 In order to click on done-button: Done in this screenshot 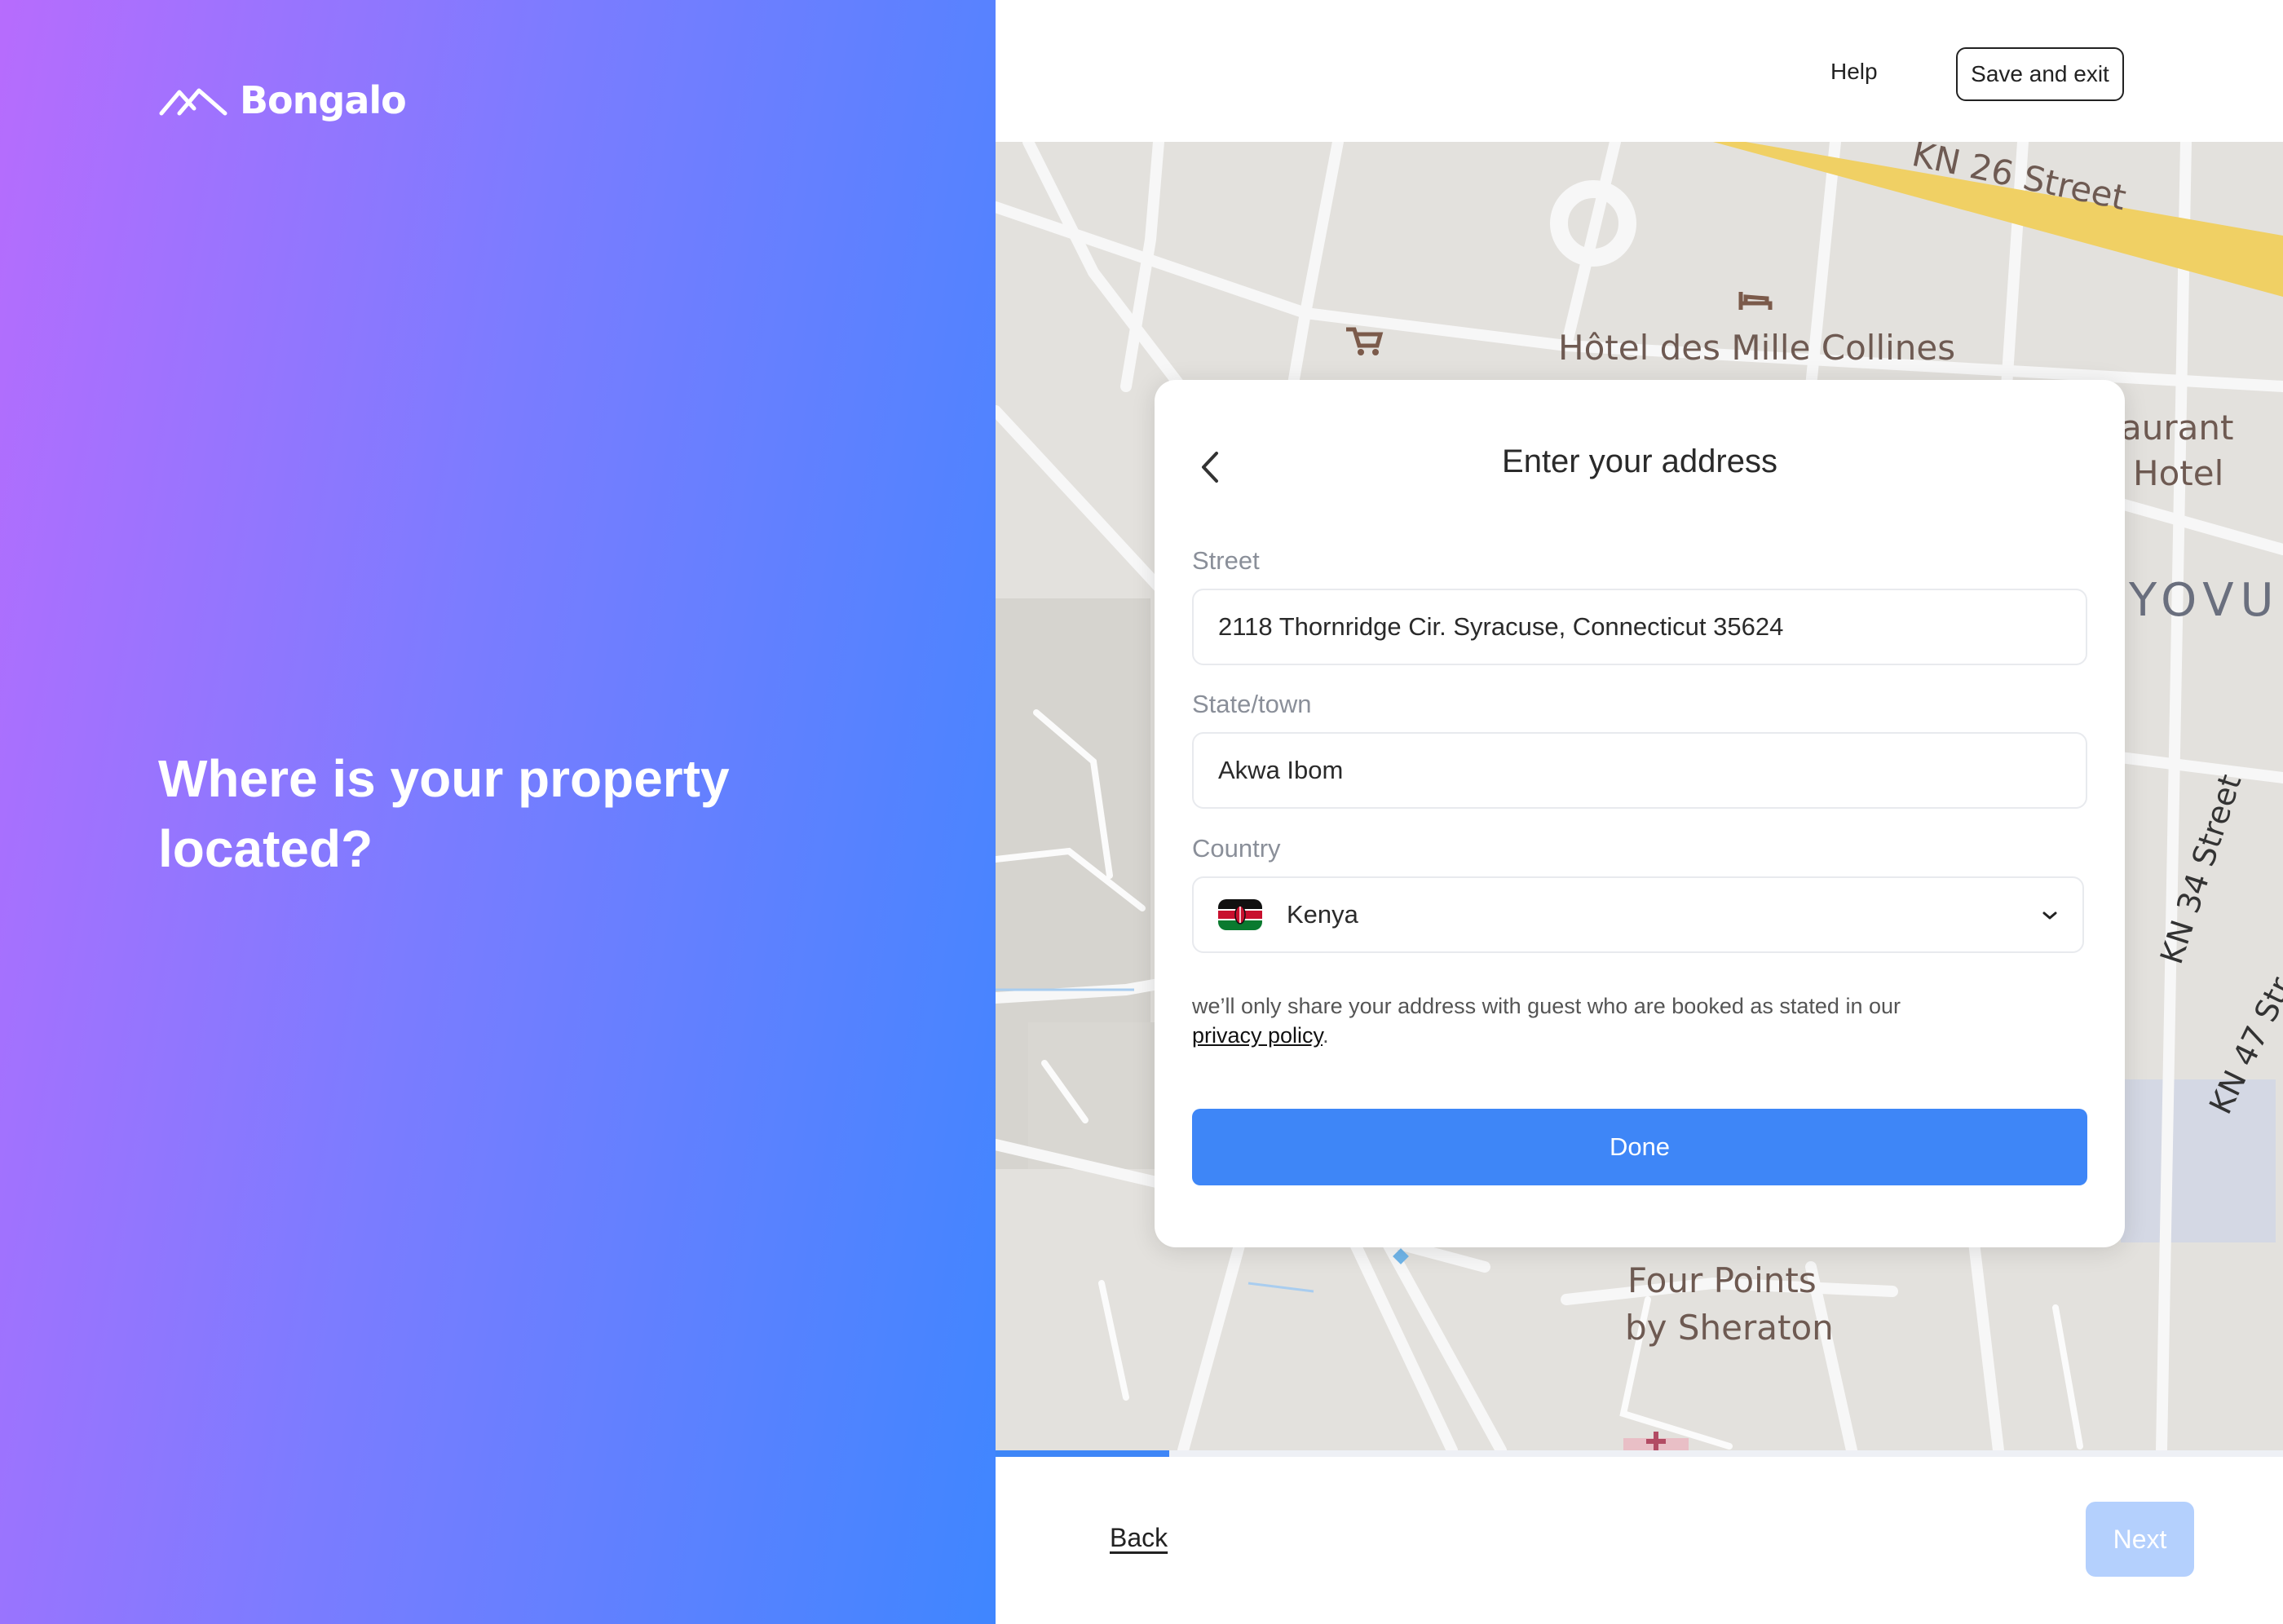, I will do `click(1639, 1147)`.